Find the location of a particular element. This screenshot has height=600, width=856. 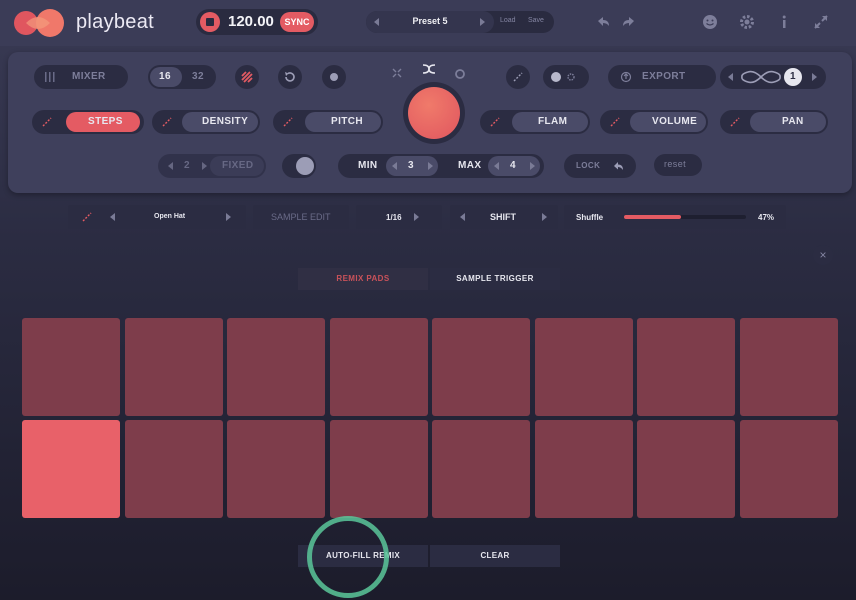

load-button: Load is located at coordinates (508, 20).